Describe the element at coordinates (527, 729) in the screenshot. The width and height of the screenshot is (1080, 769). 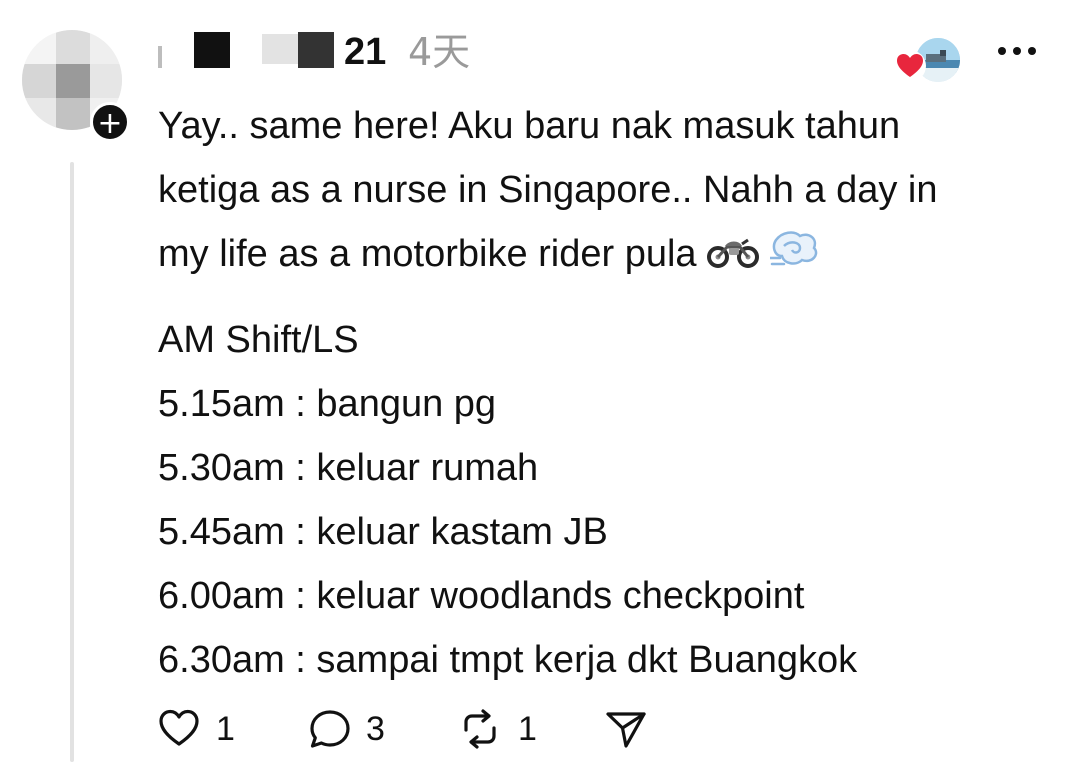
I see `repost-count: 1` at that location.